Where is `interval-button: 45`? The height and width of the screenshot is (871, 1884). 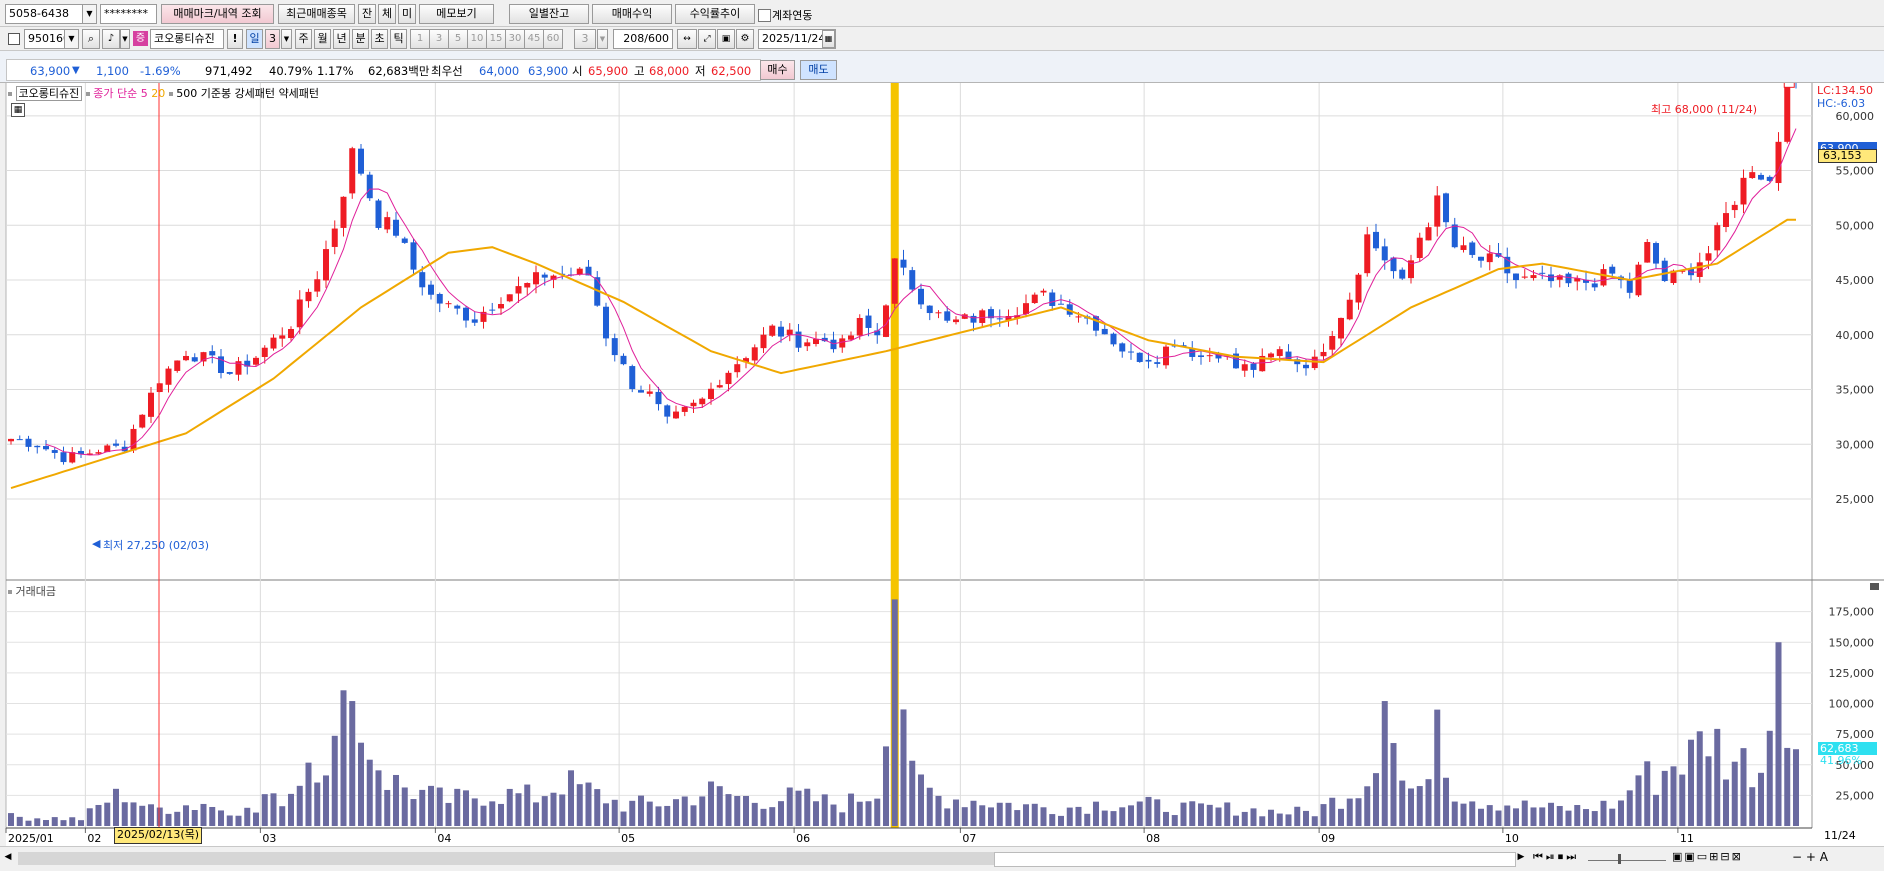
interval-button: 45 is located at coordinates (534, 39).